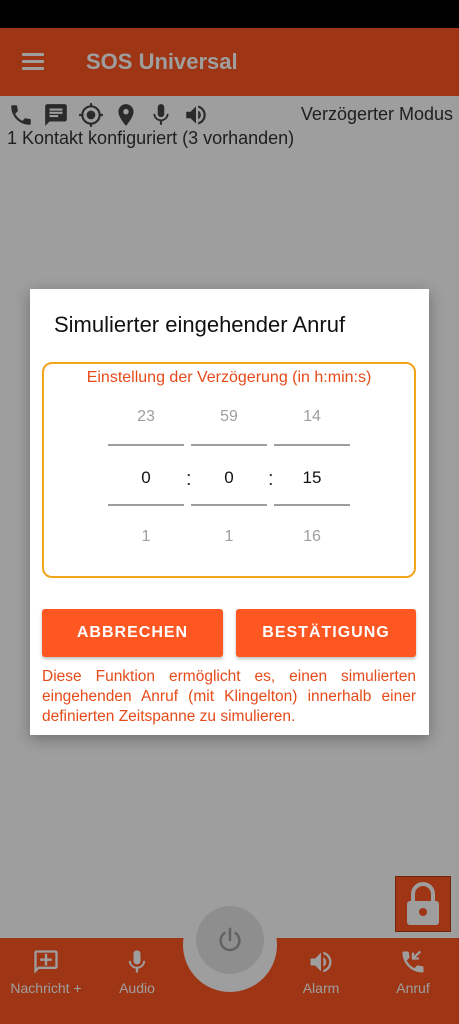  What do you see at coordinates (132, 633) in the screenshot?
I see `cancel-button: ABBRECHEN` at bounding box center [132, 633].